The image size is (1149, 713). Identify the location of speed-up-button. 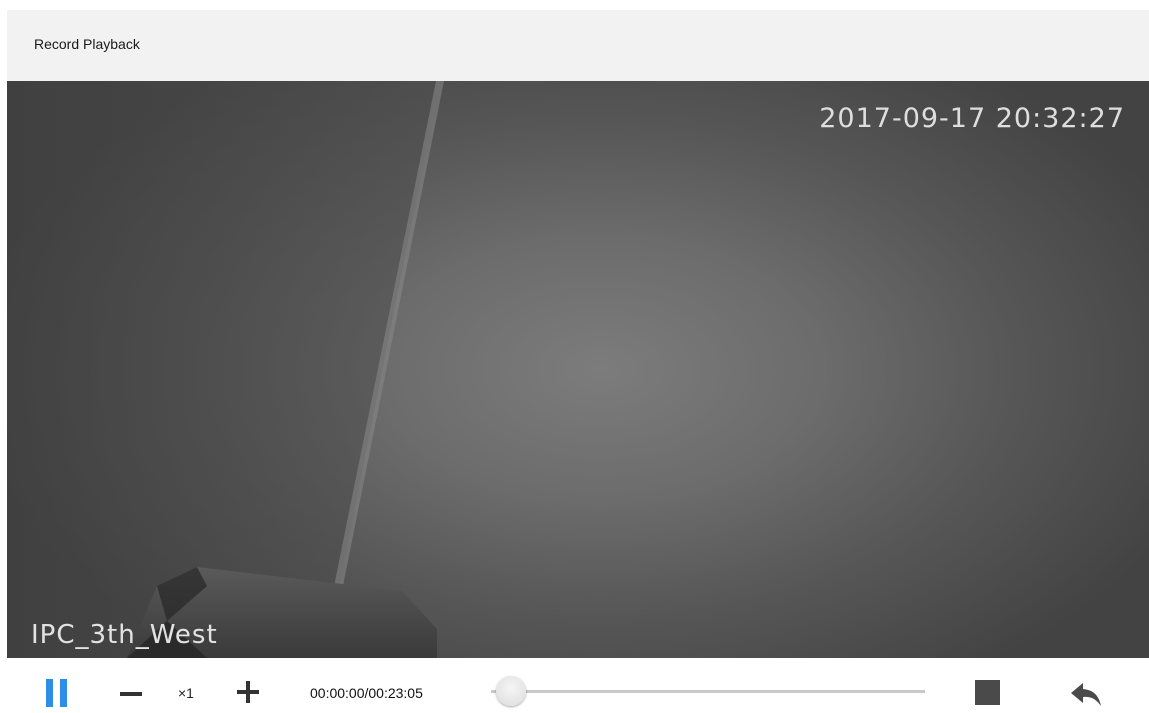
(248, 692).